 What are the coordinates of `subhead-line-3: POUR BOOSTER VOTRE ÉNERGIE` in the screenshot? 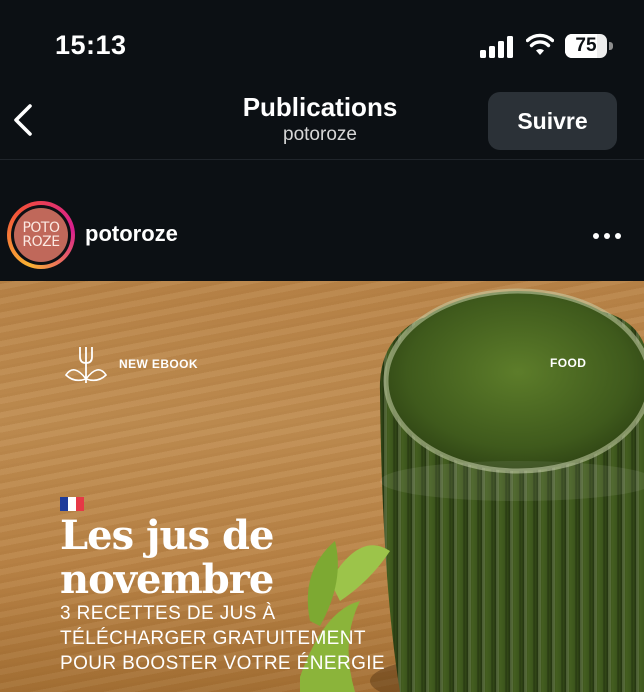 It's located at (223, 663).